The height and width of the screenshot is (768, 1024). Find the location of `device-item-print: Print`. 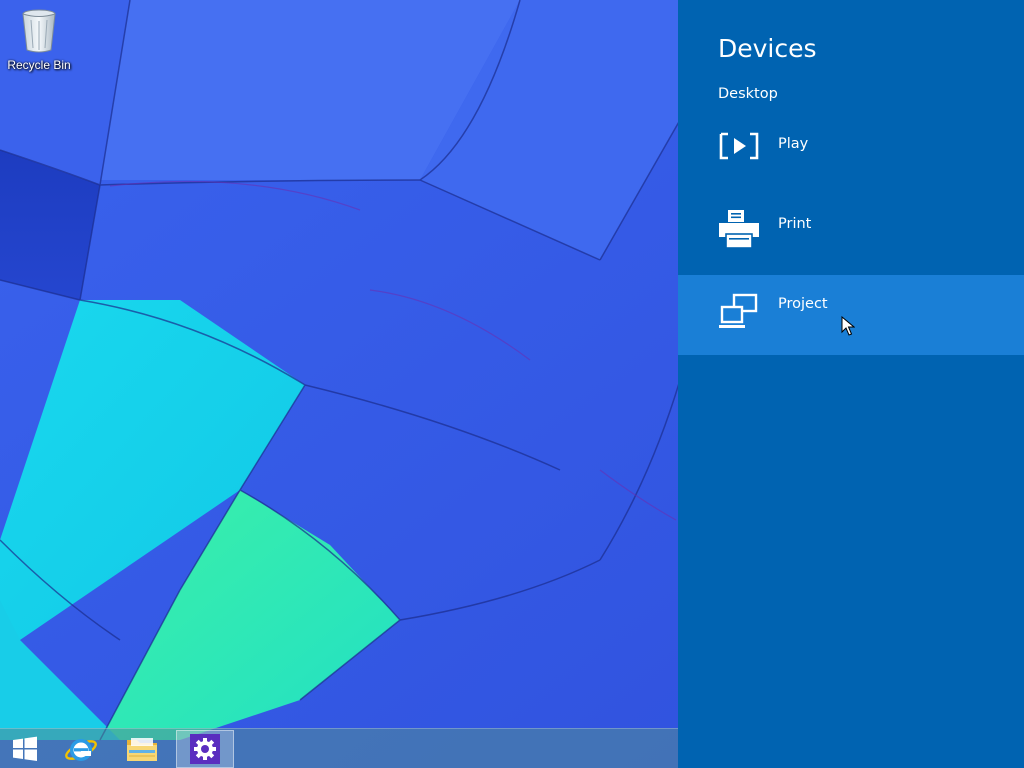

device-item-print: Print is located at coordinates (851, 236).